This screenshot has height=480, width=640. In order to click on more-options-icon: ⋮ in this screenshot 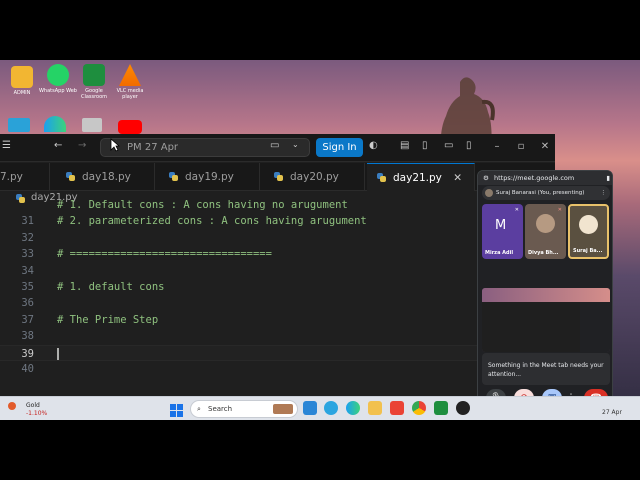, I will do `click(604, 193)`.